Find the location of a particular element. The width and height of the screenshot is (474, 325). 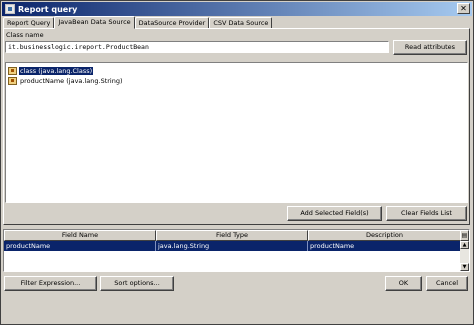

table-row: productName java.lang.String productName is located at coordinates (232, 246).